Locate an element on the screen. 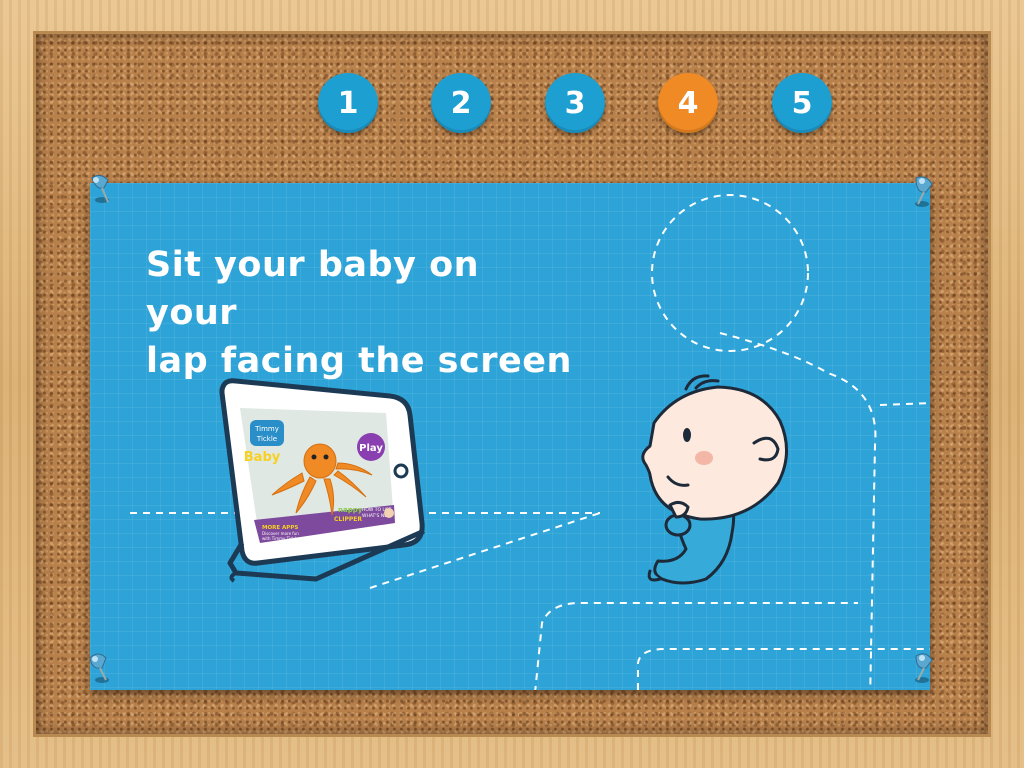 This screenshot has height=768, width=1024. step-4-button: 4 is located at coordinates (688, 103).